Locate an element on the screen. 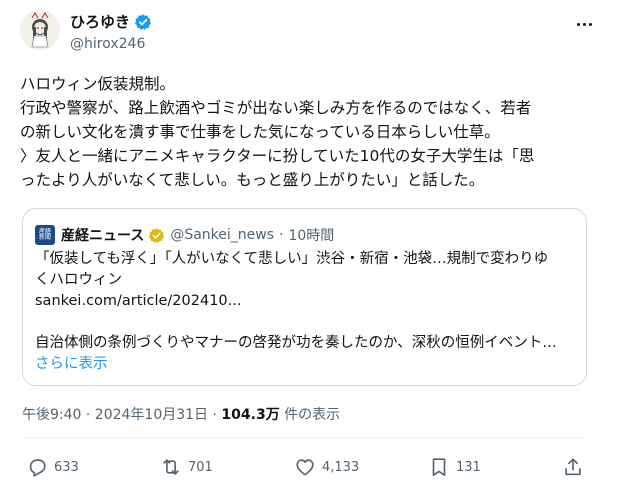 The height and width of the screenshot is (497, 620). sankei-logo-text: 産経新聞 is located at coordinates (44, 234).